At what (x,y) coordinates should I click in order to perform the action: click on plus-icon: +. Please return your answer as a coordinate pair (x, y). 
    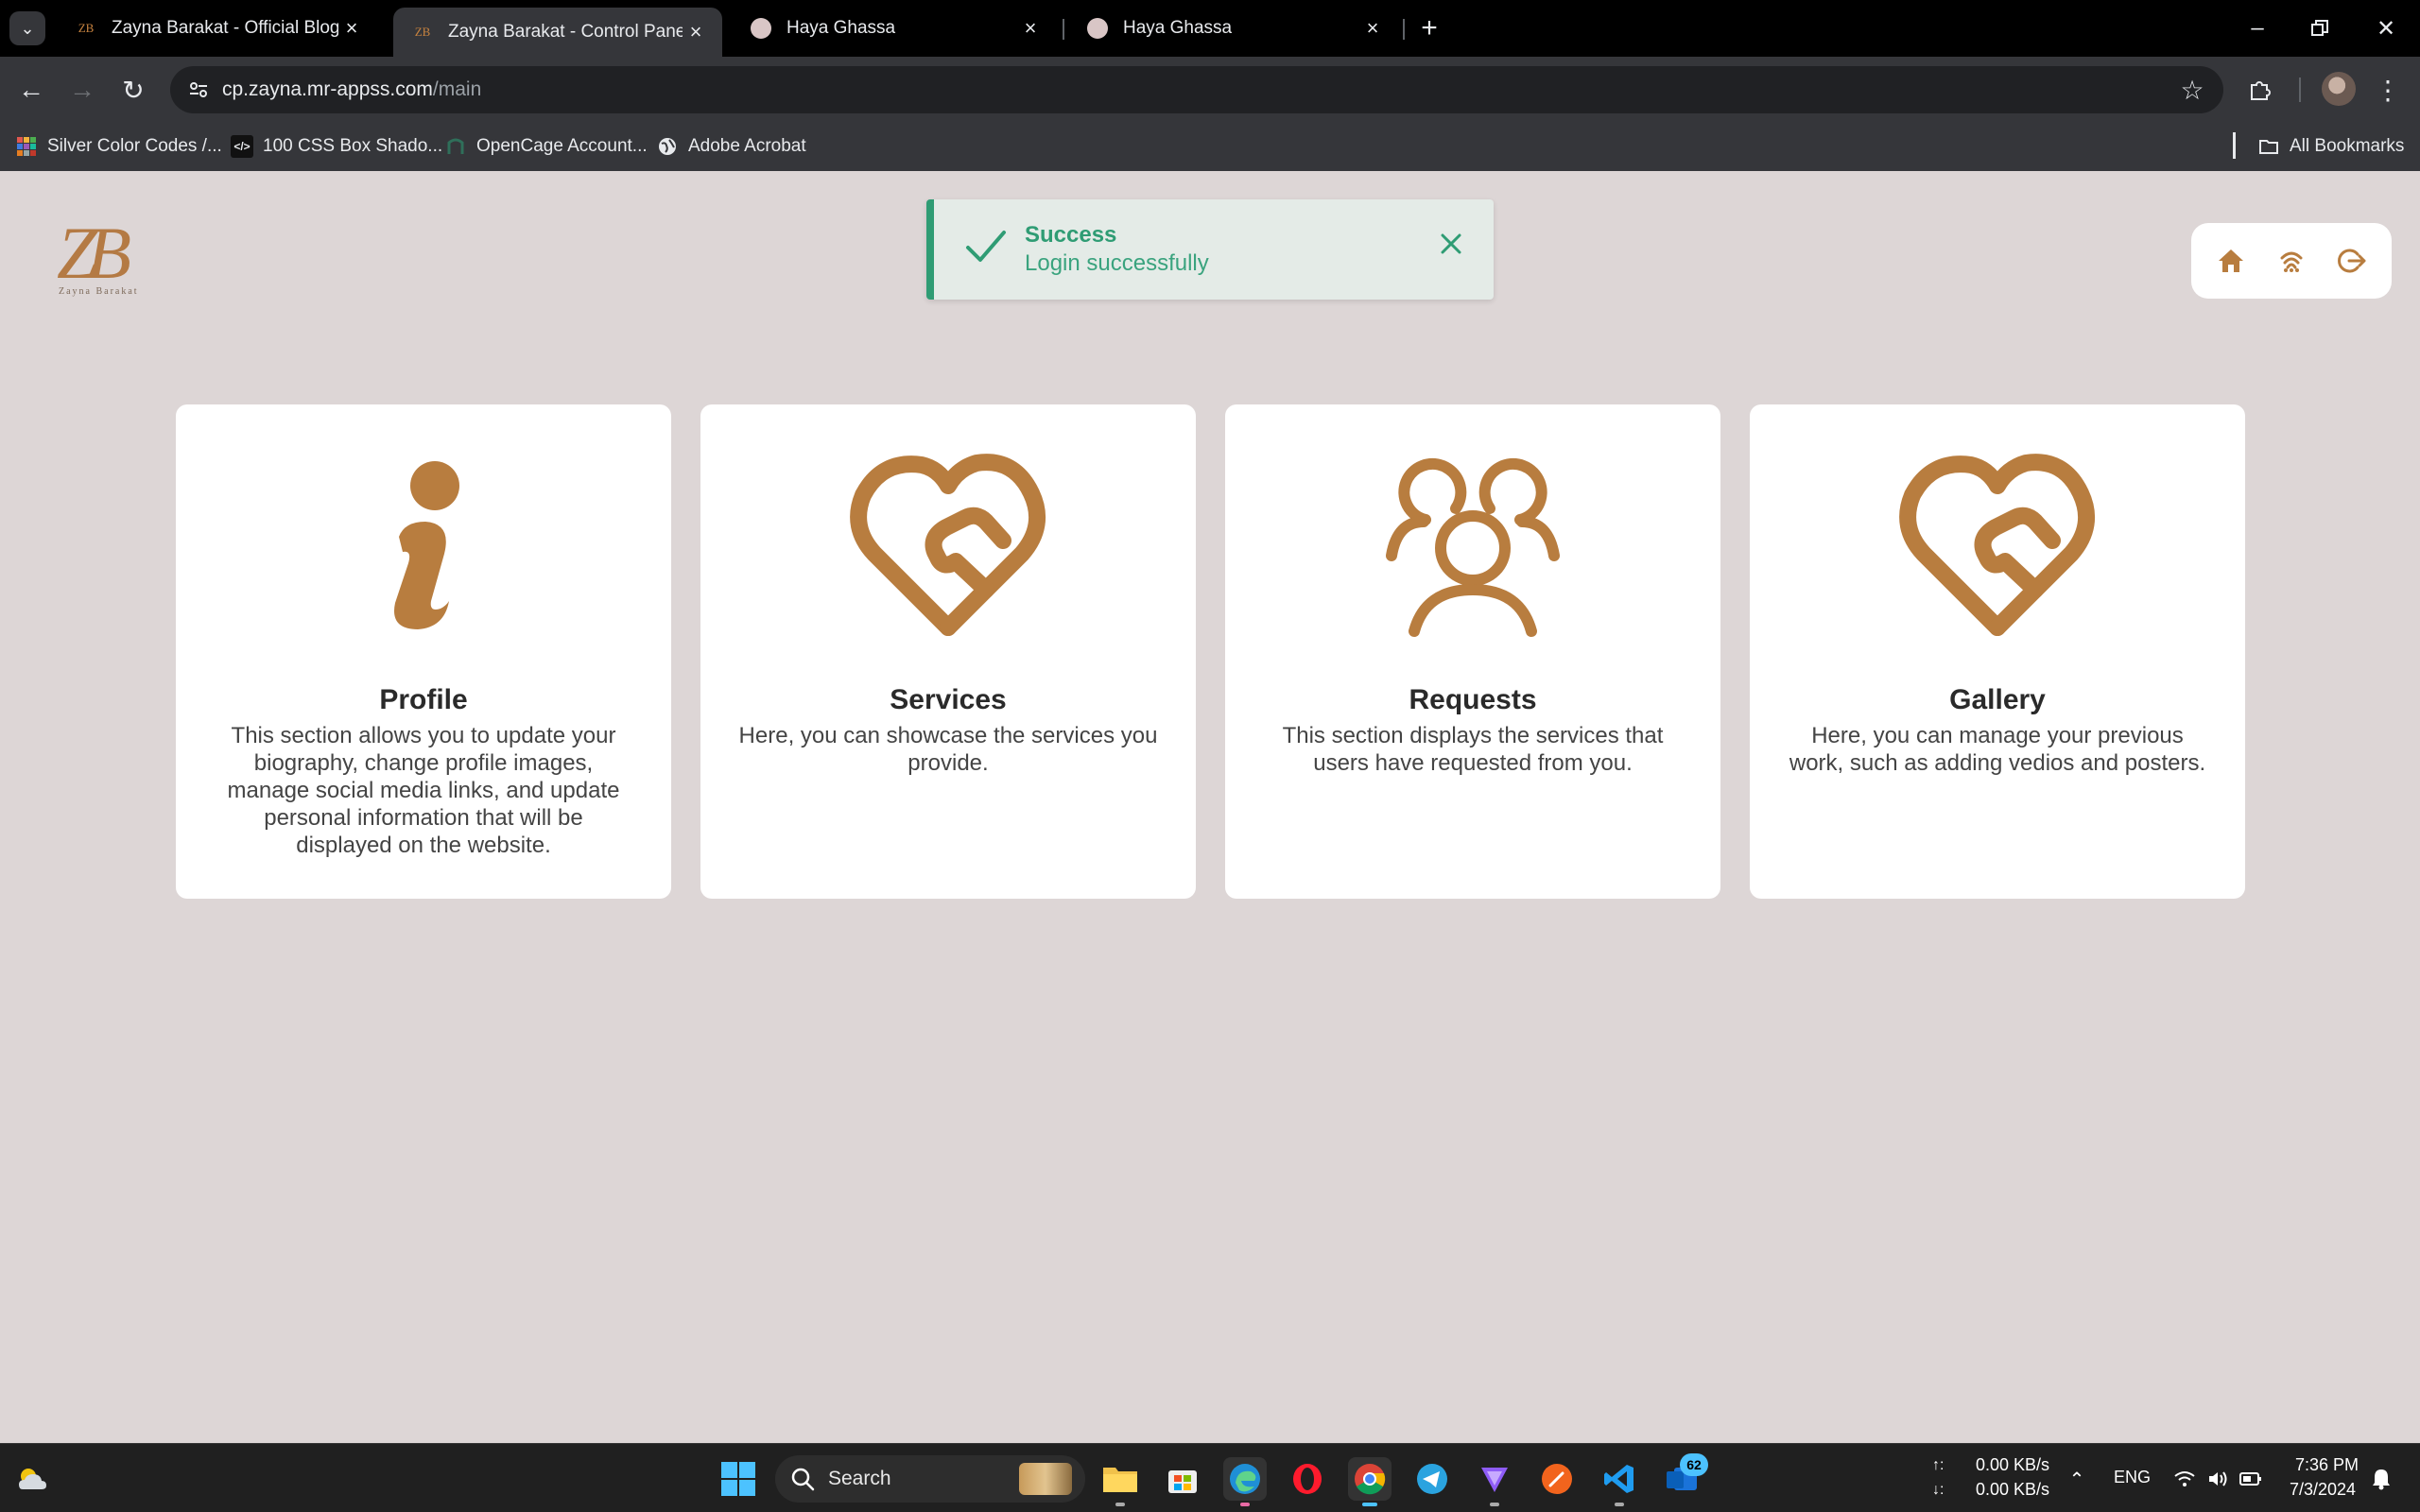
    Looking at the image, I should click on (1430, 27).